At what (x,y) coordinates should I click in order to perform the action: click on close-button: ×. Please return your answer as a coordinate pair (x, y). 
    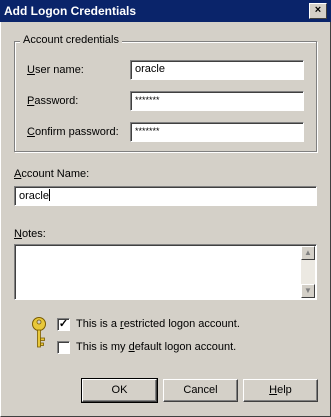
    Looking at the image, I should click on (318, 11).